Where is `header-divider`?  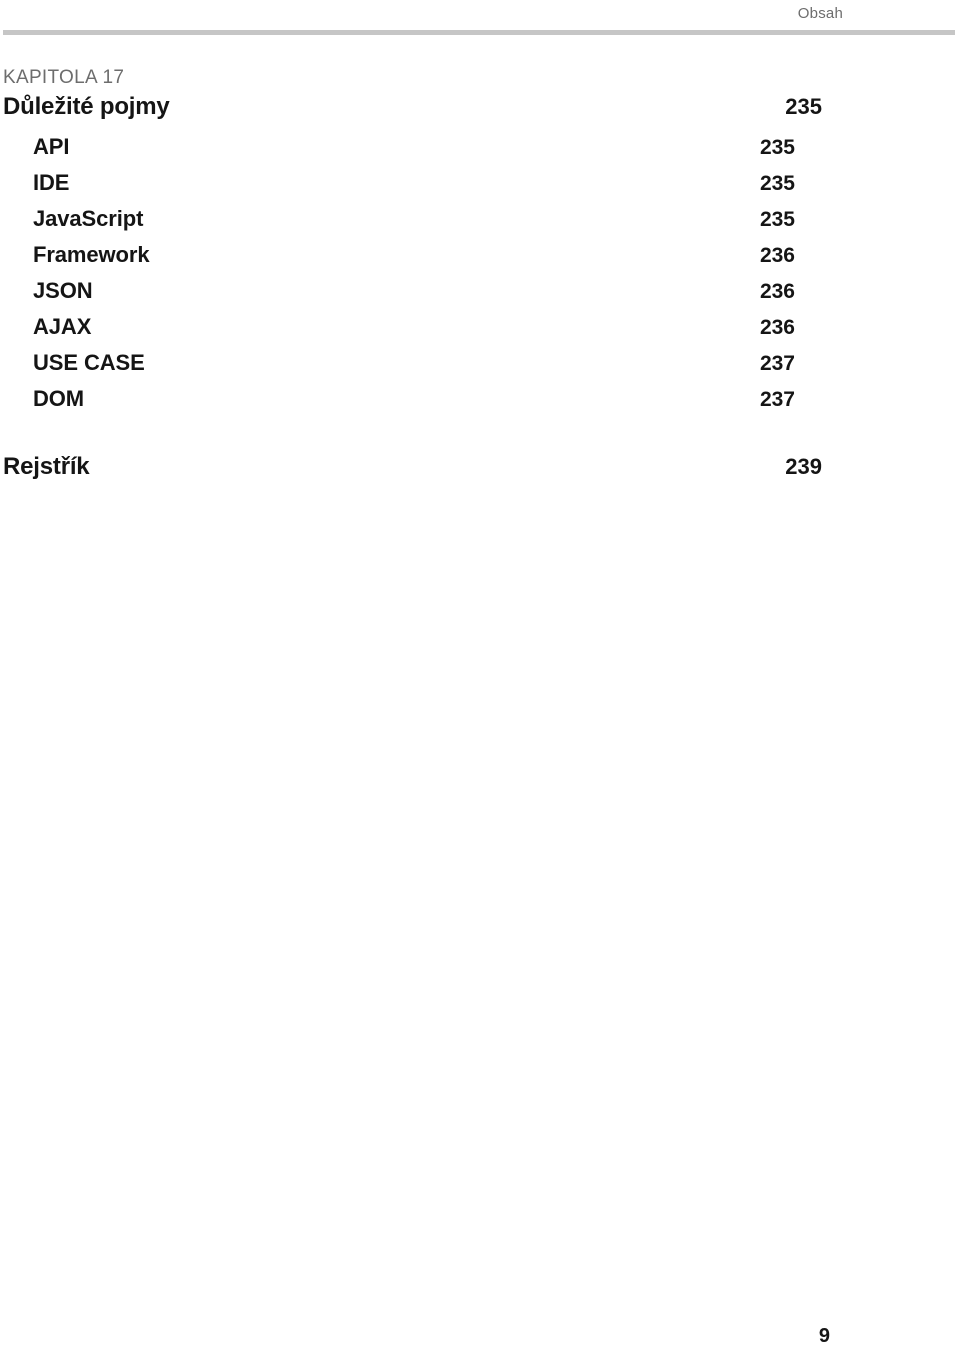 header-divider is located at coordinates (479, 32).